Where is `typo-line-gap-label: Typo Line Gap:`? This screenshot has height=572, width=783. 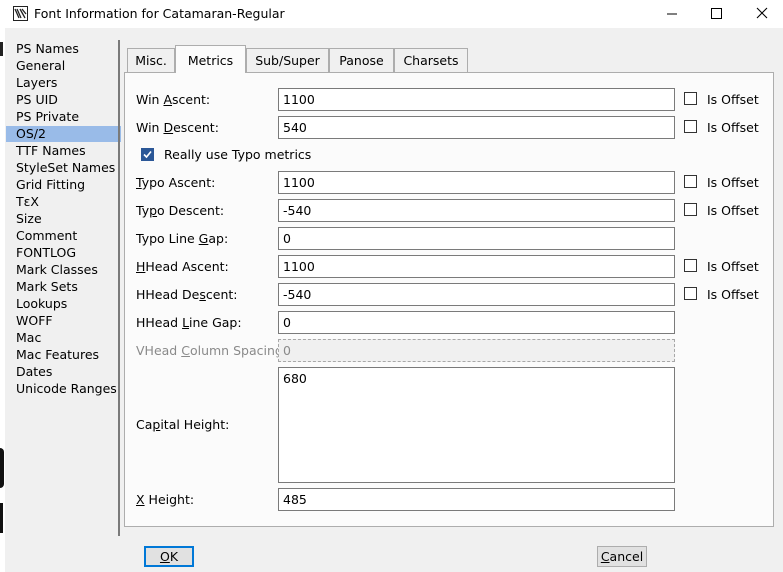 typo-line-gap-label: Typo Line Gap: is located at coordinates (182, 238).